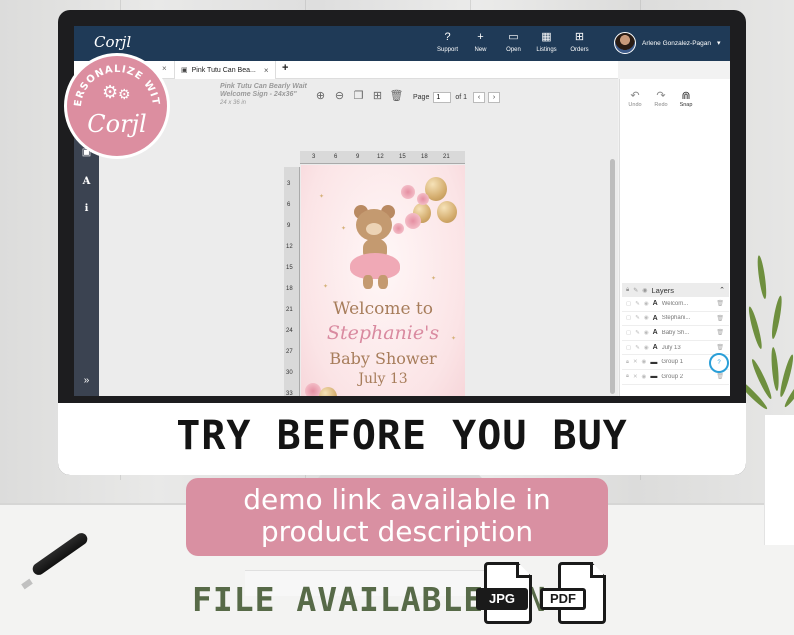  I want to click on delete-page-icon: 🗑, so click(396, 95).